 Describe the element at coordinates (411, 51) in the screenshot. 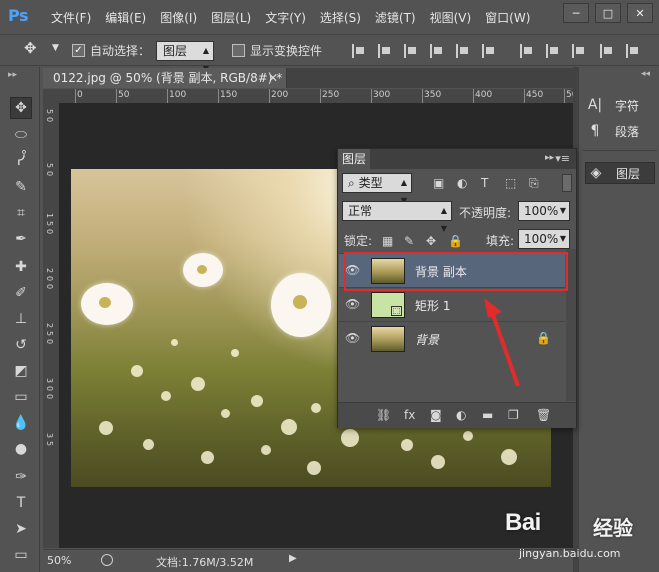

I see `align-right-icon` at that location.